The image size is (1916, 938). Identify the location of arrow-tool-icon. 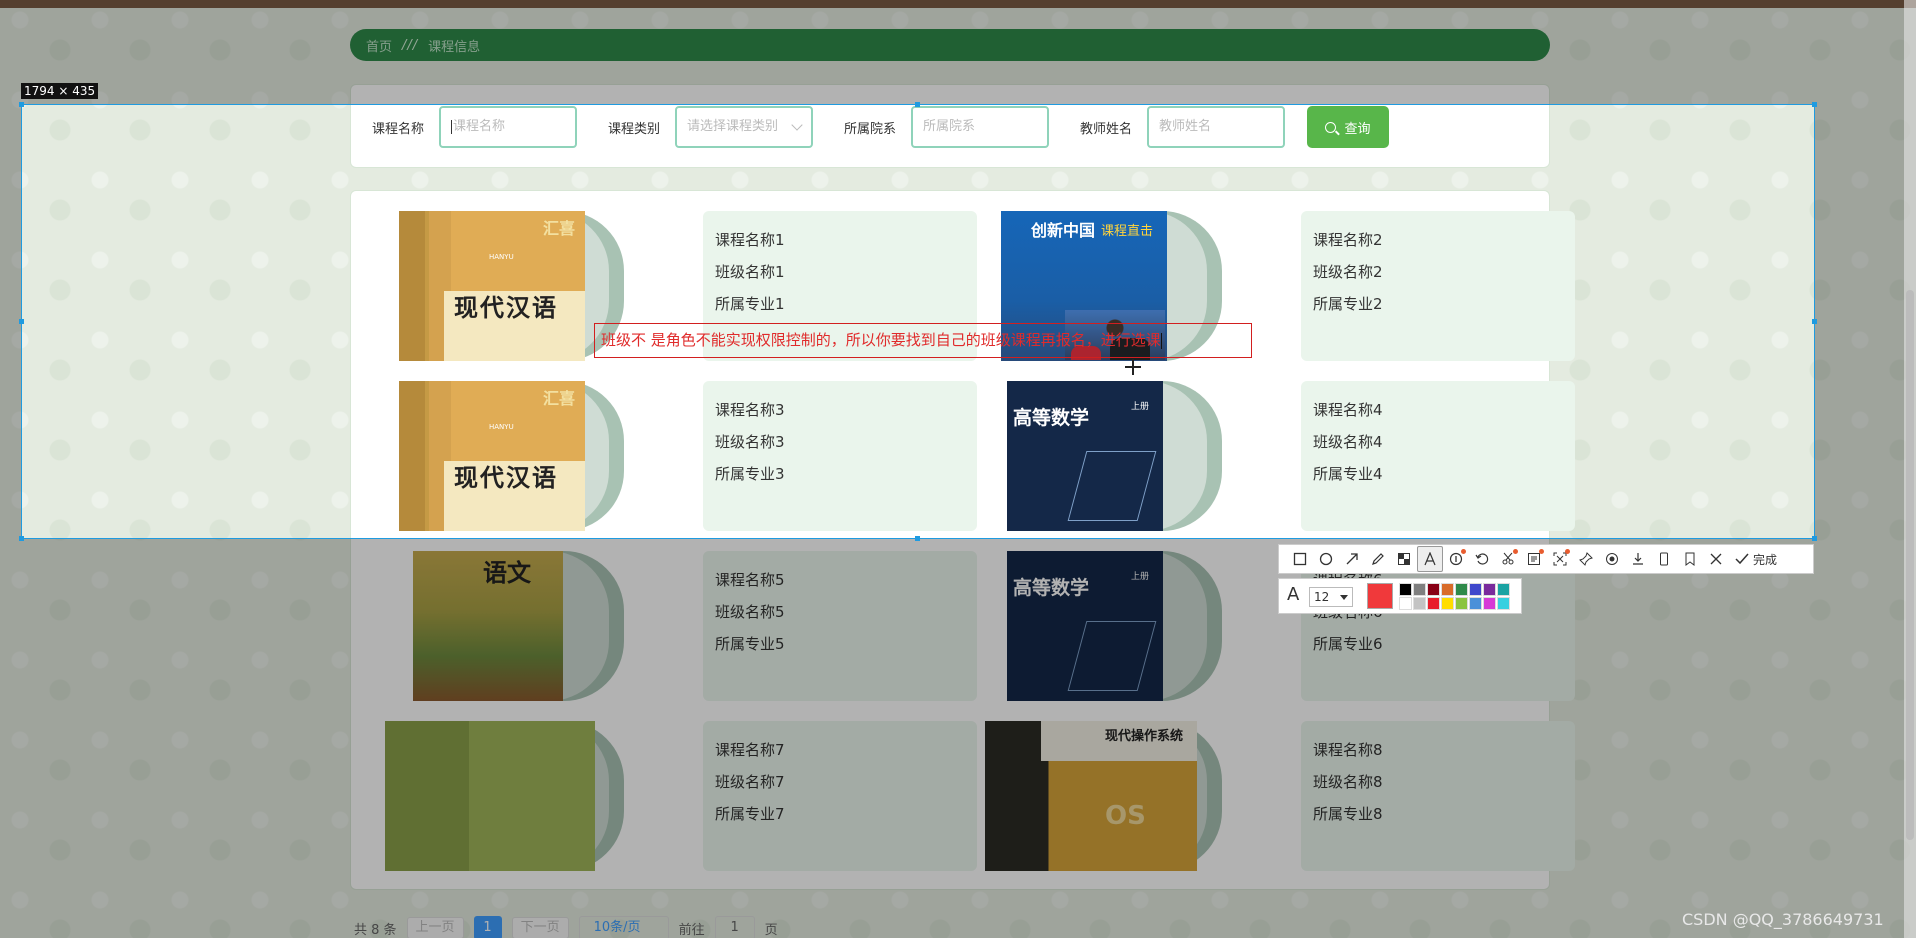
(1352, 559).